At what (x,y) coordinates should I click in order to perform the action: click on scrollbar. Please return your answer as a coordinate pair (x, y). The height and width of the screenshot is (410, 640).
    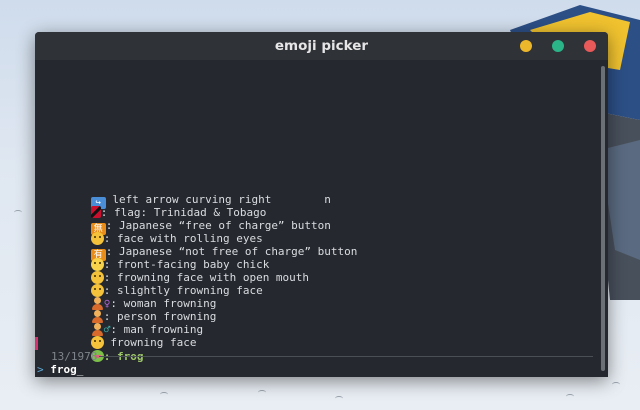
    Looking at the image, I should click on (603, 218).